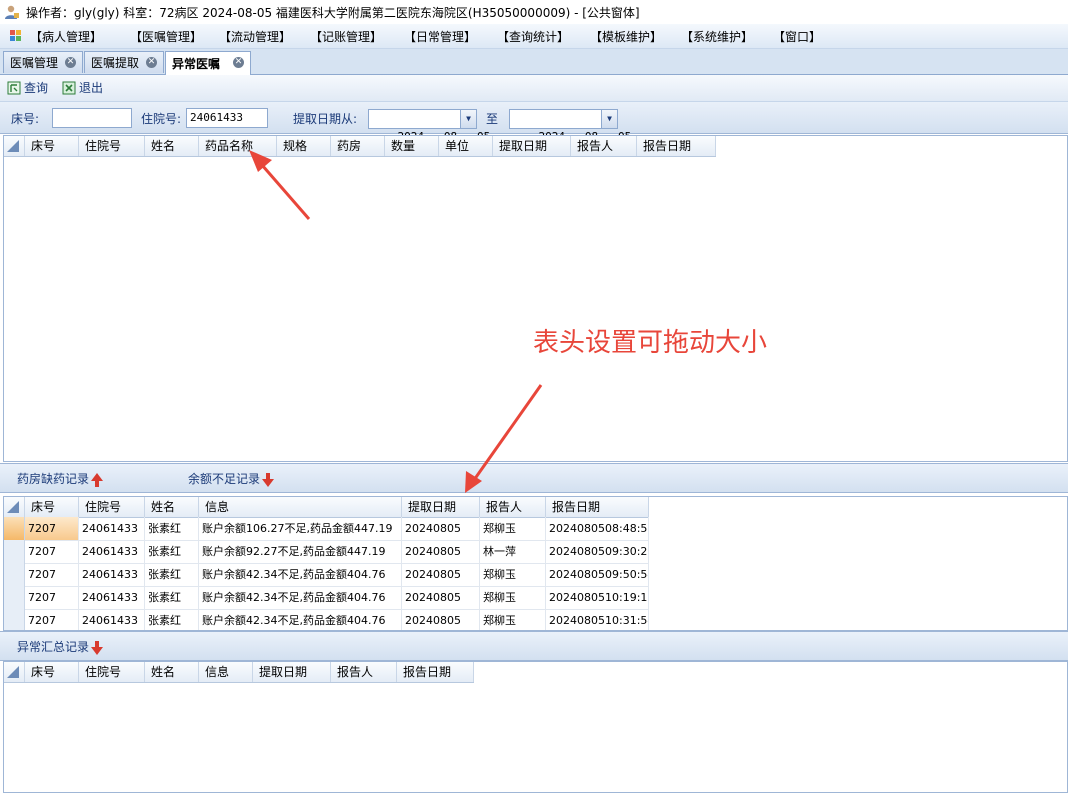 The height and width of the screenshot is (793, 1068). Describe the element at coordinates (43, 62) in the screenshot. I see `tab-order-management: 医嘱管理 ✕` at that location.